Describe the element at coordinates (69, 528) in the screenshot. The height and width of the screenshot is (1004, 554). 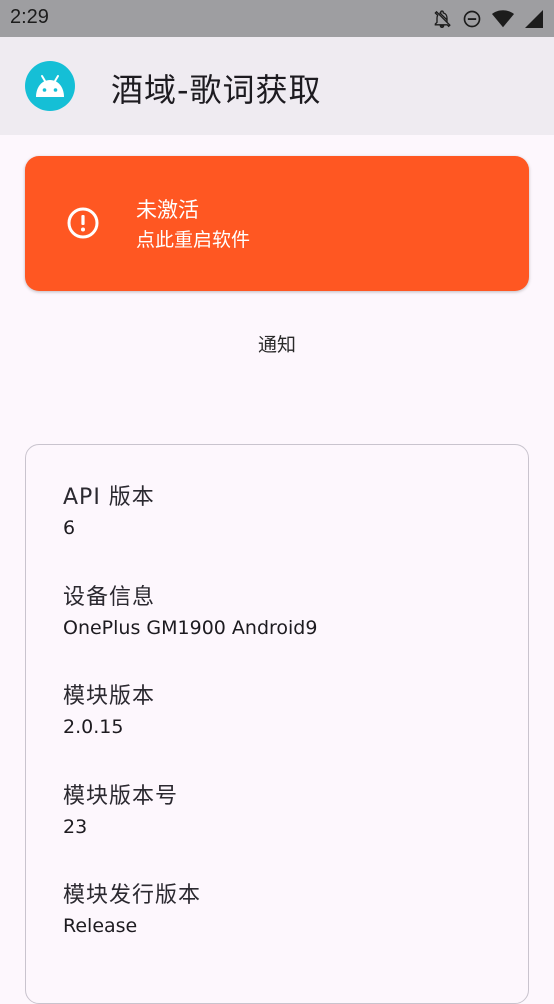
I see `info-value: 6` at that location.